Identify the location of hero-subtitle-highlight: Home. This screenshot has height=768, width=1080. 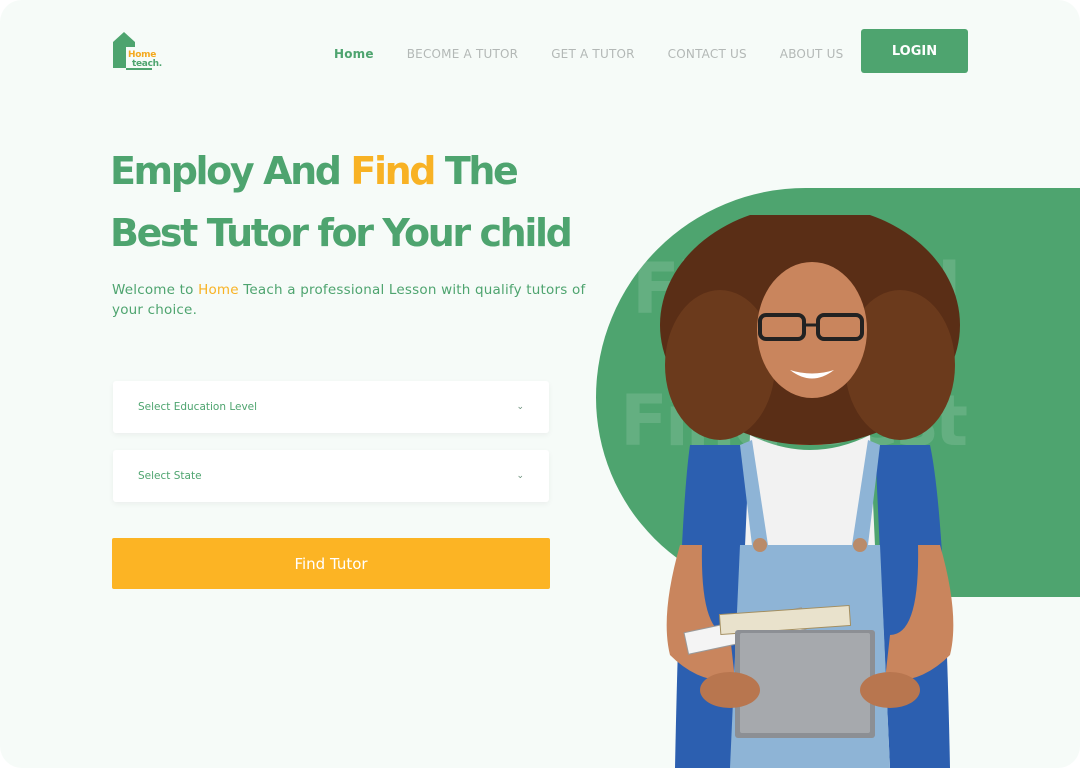
(218, 290).